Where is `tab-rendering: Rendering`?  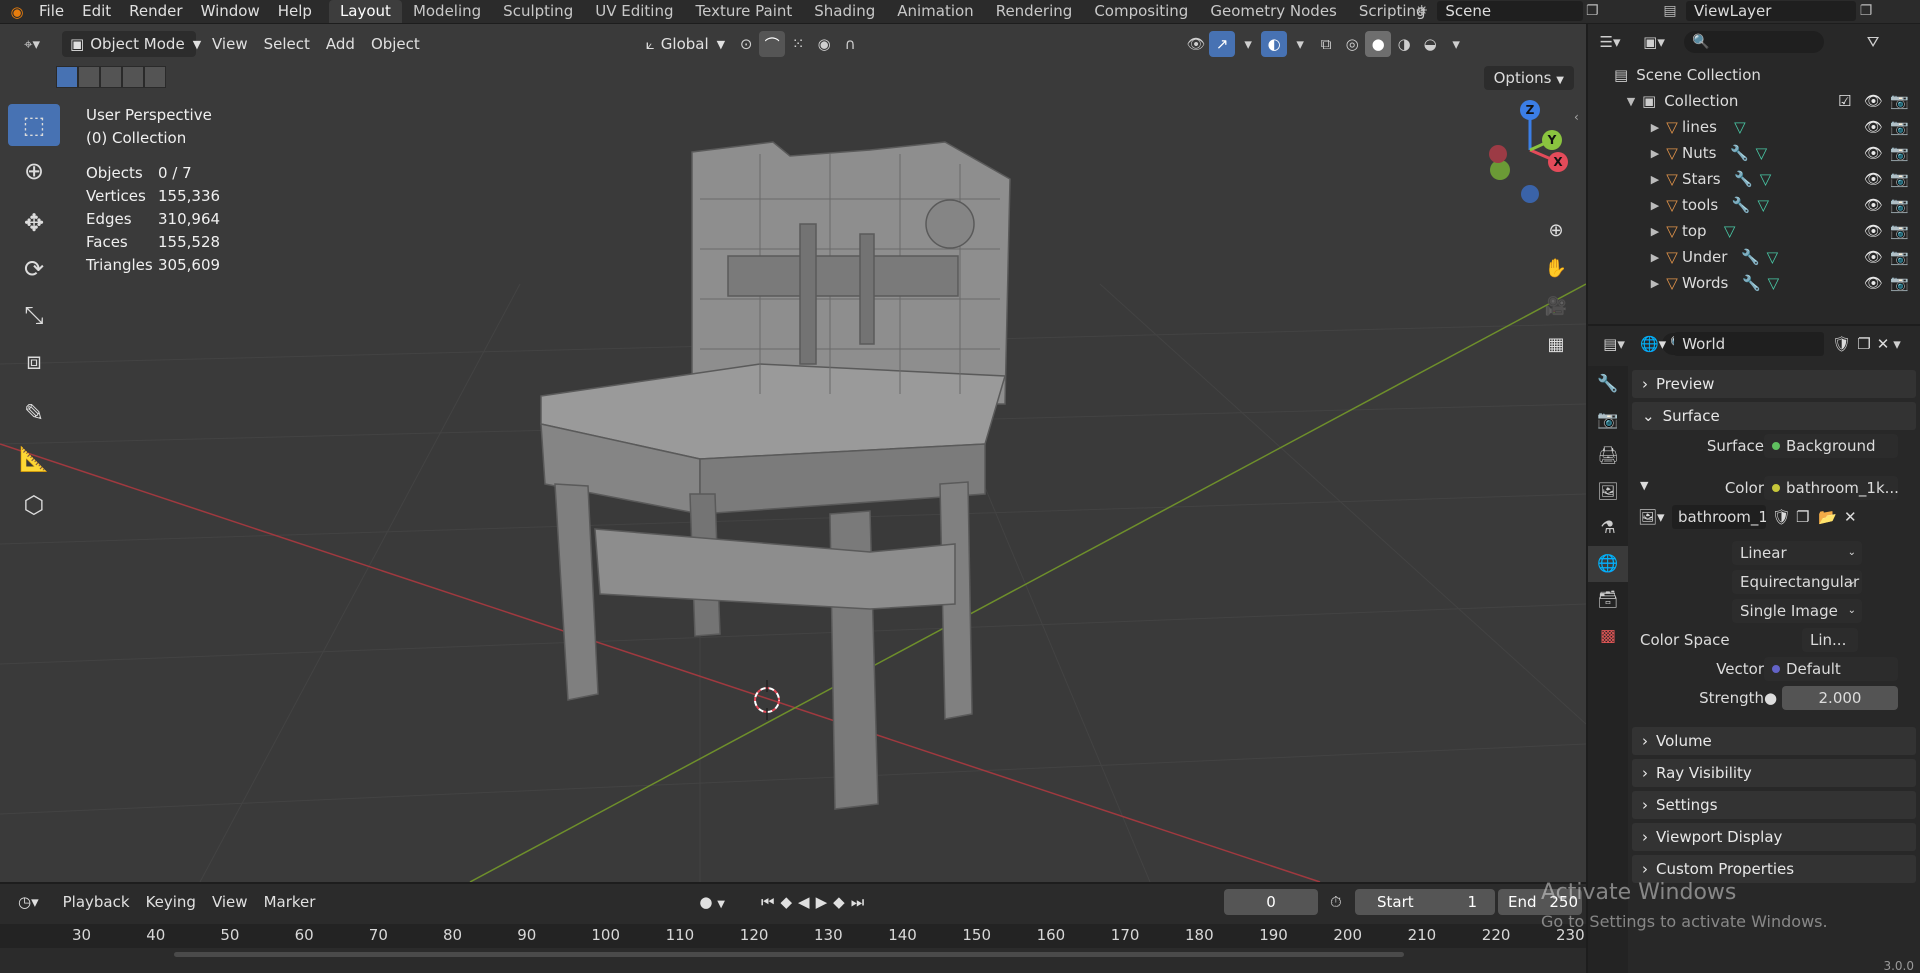
tab-rendering: Rendering is located at coordinates (1034, 11).